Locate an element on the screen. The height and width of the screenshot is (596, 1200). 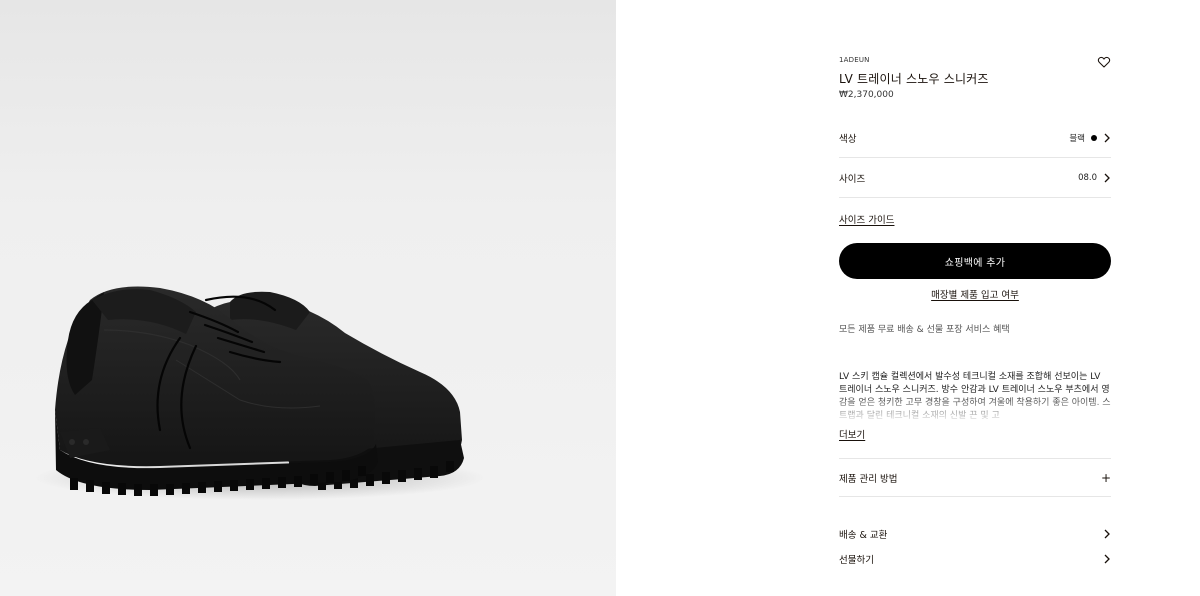
wishlist-heart-icon is located at coordinates (1104, 61).